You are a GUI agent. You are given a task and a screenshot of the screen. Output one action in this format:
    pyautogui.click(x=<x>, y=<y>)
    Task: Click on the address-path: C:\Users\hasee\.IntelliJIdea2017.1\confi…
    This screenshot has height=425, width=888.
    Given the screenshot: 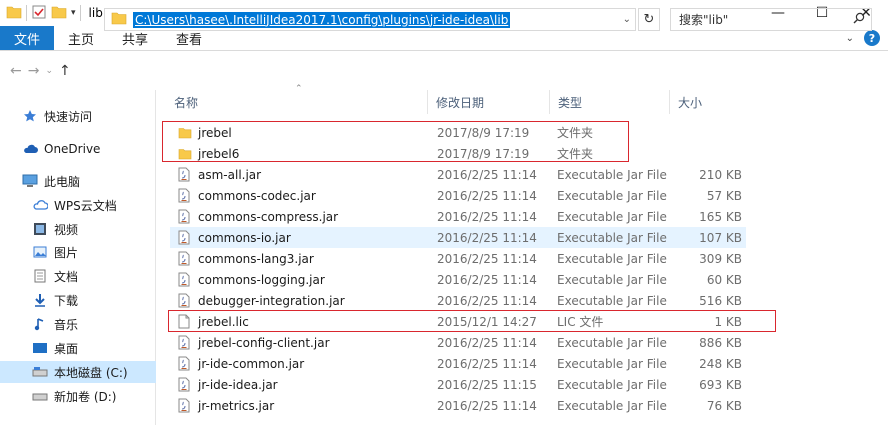 What is the action you would take?
    pyautogui.click(x=322, y=19)
    